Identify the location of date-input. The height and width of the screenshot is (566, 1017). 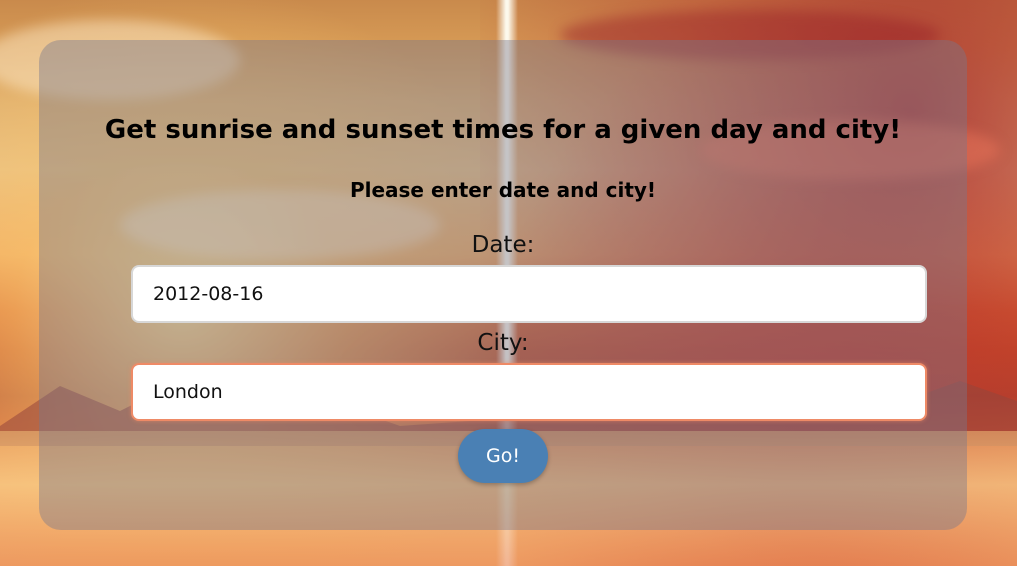
(529, 294).